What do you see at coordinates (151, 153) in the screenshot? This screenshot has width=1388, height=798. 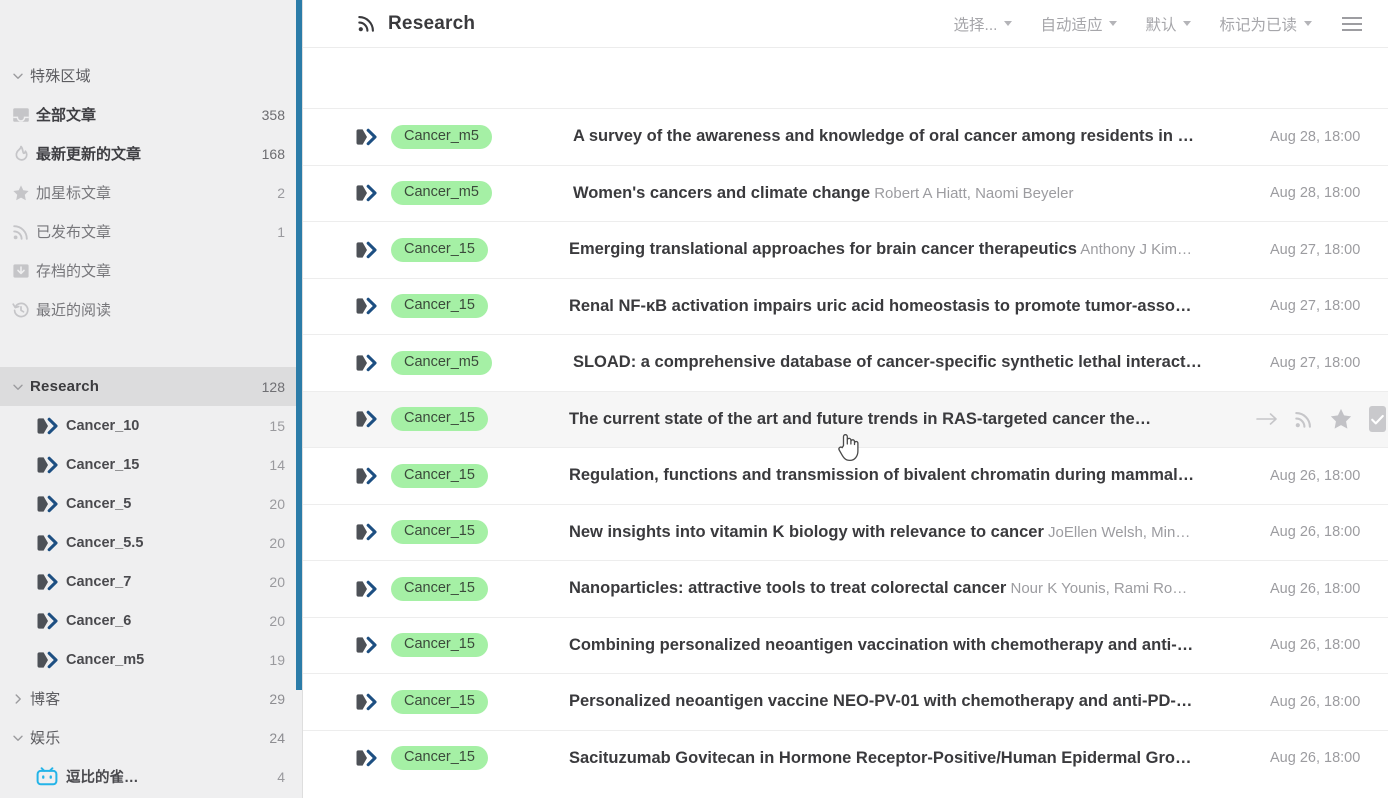 I see `sidebar-item-recently-updated: 最新更新的文章 168` at bounding box center [151, 153].